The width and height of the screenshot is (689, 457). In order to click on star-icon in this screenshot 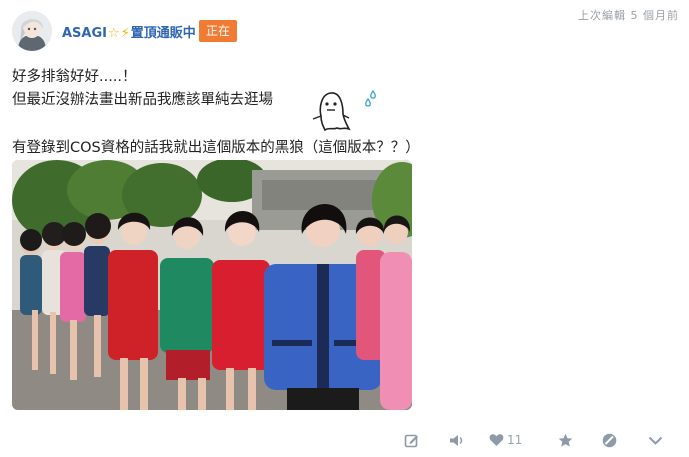, I will do `click(565, 440)`.